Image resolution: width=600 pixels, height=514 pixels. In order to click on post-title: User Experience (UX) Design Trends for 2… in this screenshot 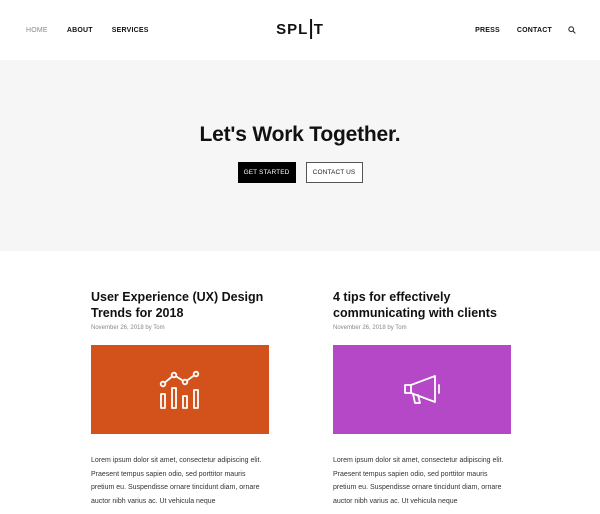, I will do `click(180, 305)`.